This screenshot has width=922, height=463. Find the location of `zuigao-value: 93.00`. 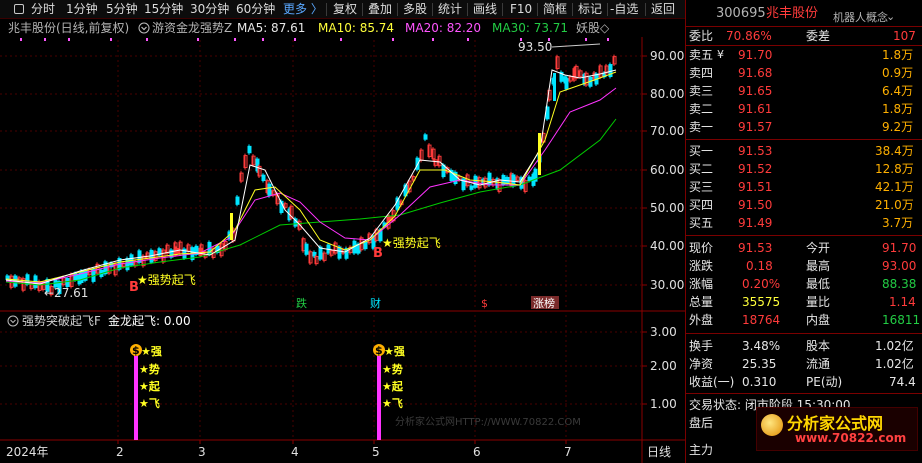

zuigao-value: 93.00 is located at coordinates (899, 266).